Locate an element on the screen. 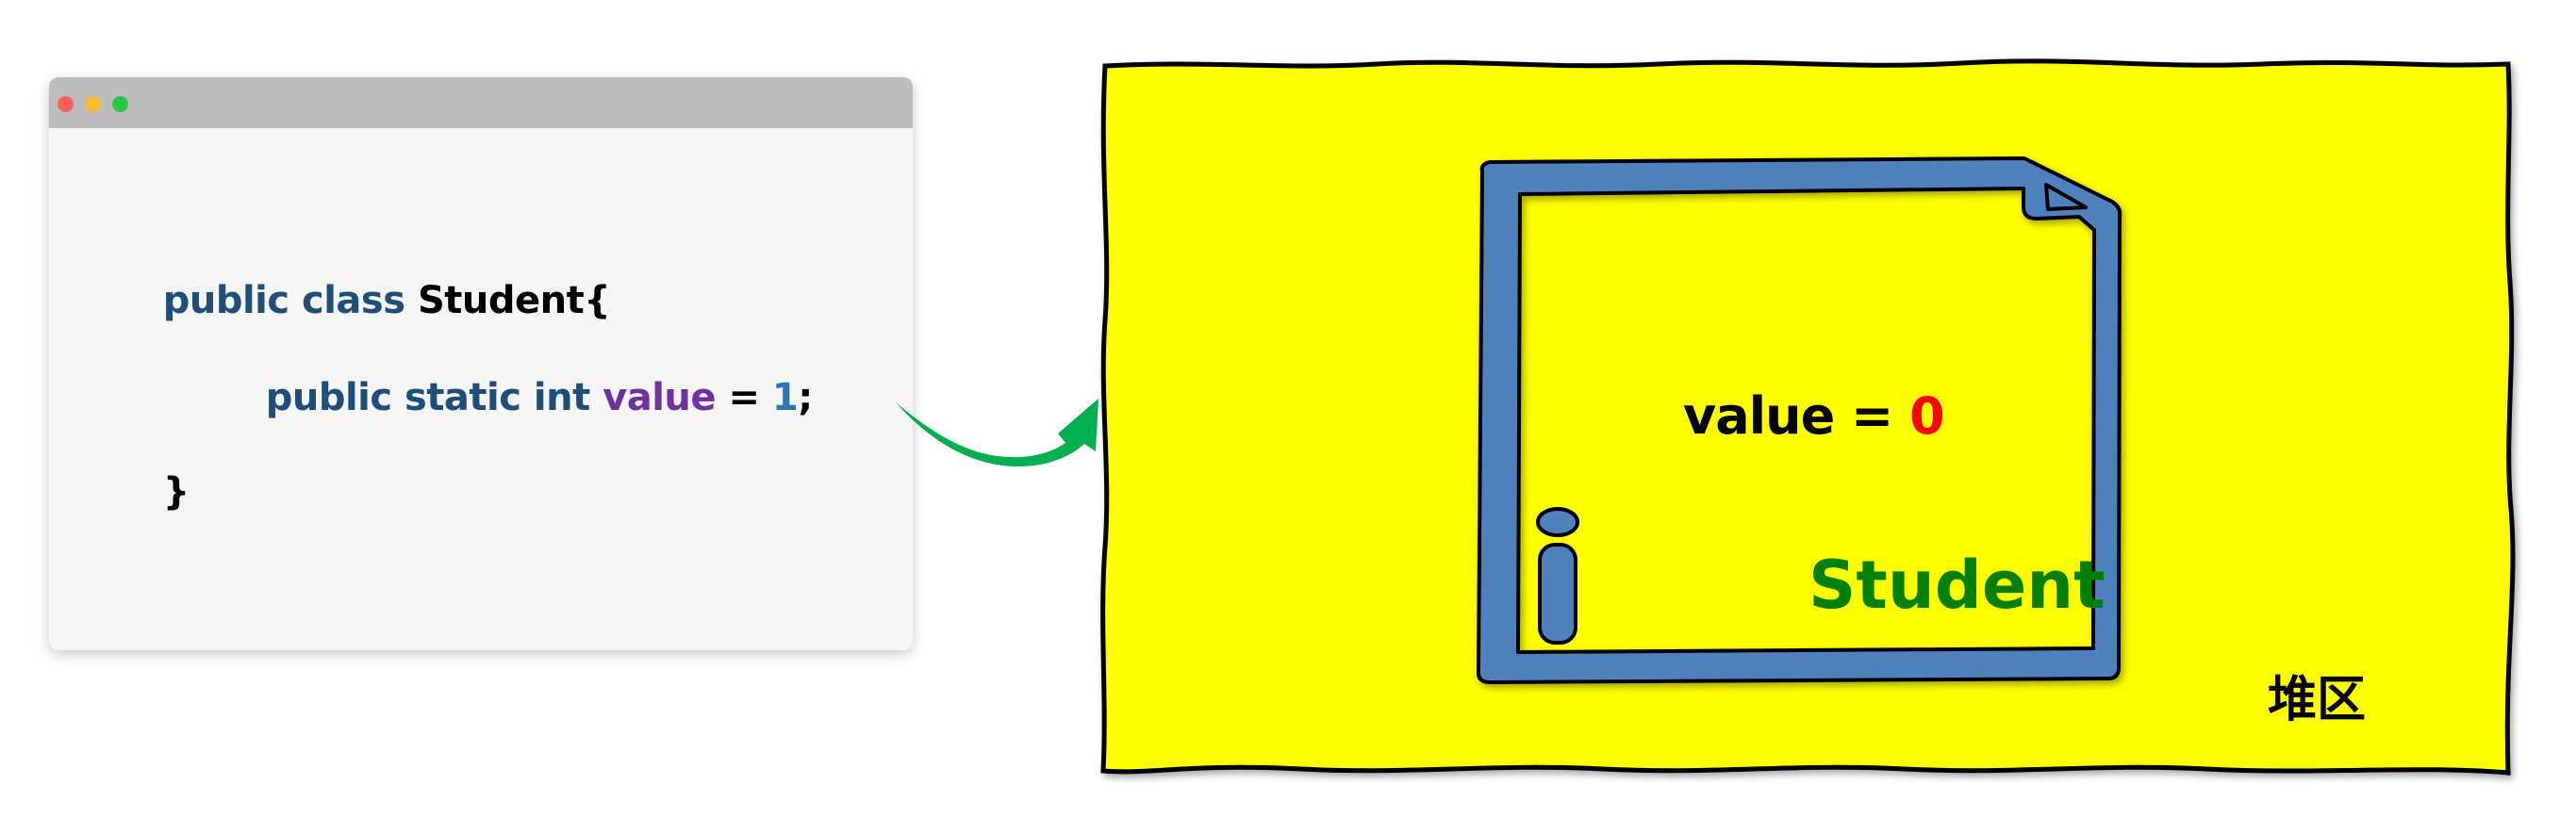 Image resolution: width=2576 pixels, height=834 pixels. info-icon is located at coordinates (1557, 576).